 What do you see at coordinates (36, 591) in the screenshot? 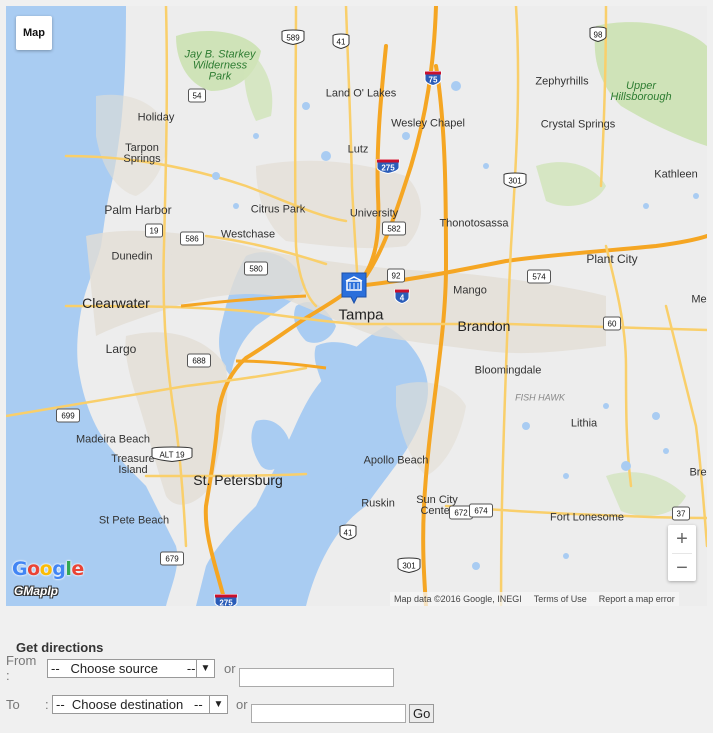
I see `watermark-logo: GMapIp` at bounding box center [36, 591].